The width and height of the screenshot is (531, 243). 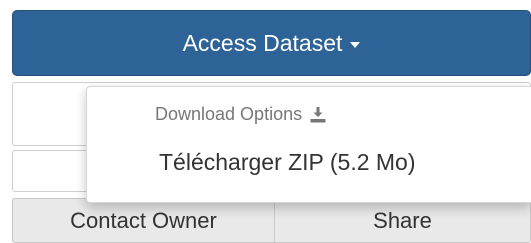 I want to click on download-icon, so click(x=318, y=114).